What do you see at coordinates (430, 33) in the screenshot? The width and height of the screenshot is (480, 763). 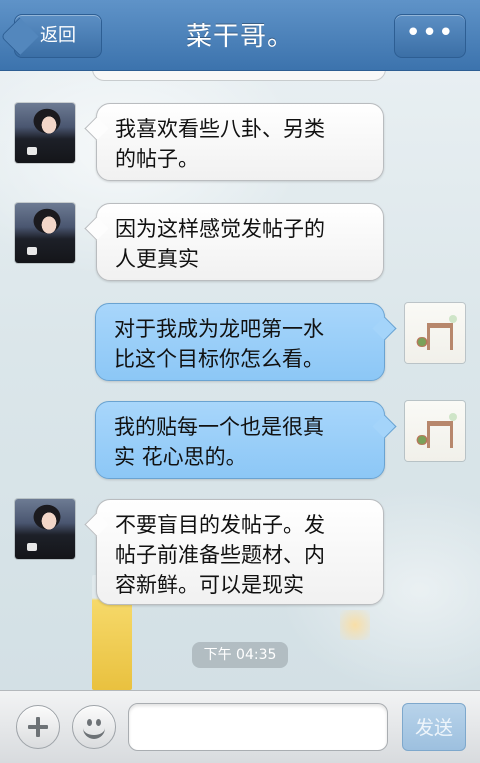 I see `more-dots-icon: •••` at bounding box center [430, 33].